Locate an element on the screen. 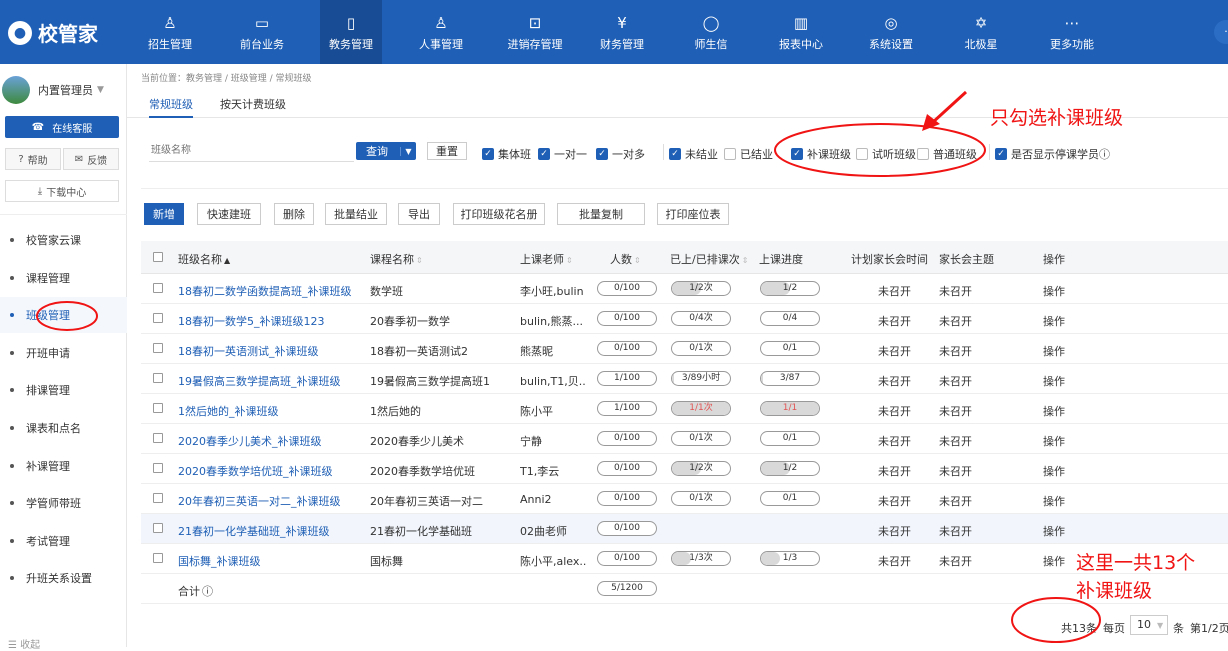  annotation-arrow-line is located at coordinates (949, 107).